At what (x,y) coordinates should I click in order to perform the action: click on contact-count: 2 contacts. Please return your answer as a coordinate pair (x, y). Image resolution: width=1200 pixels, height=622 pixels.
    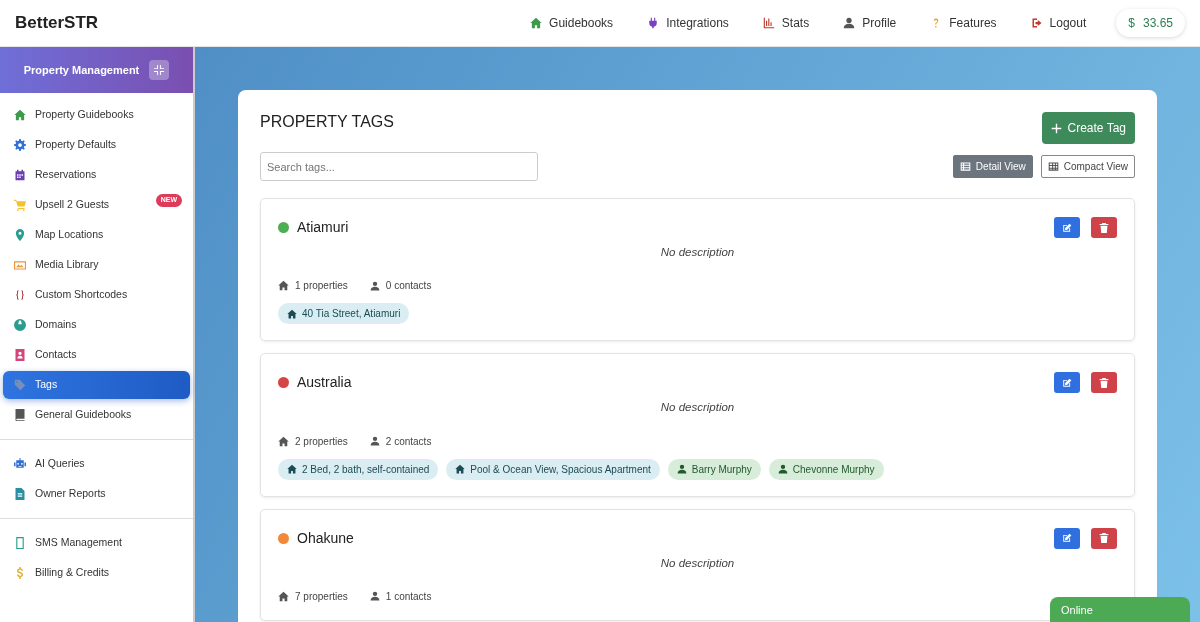
    Looking at the image, I should click on (408, 441).